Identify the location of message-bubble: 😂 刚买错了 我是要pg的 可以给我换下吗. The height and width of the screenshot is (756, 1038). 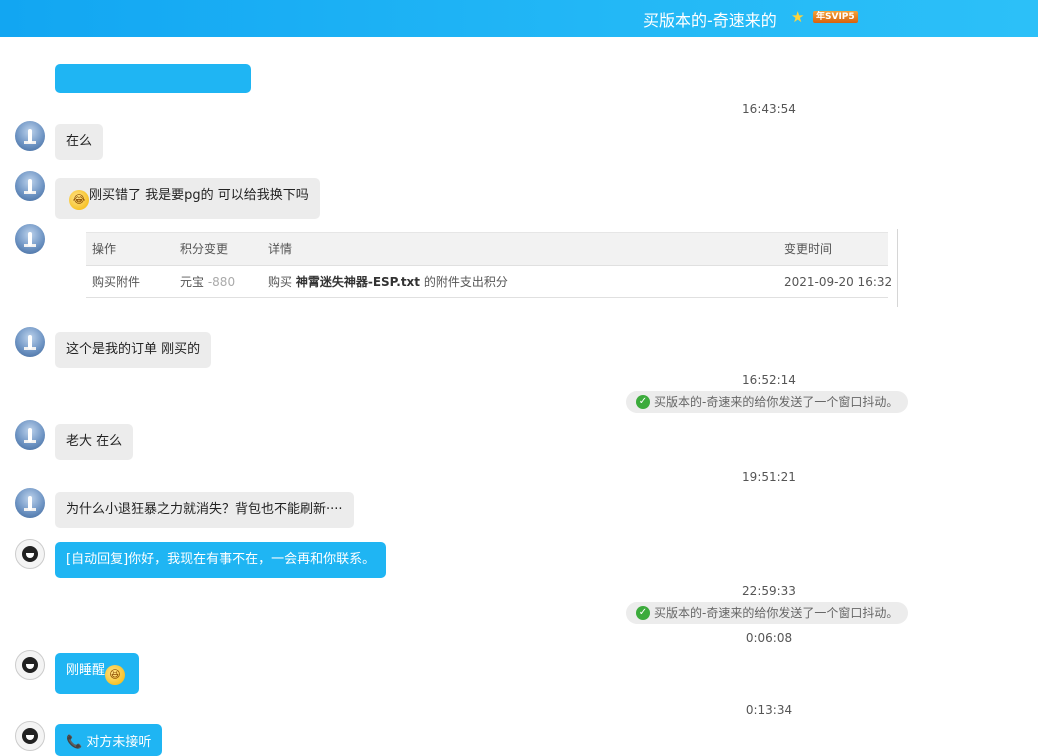
(187, 198).